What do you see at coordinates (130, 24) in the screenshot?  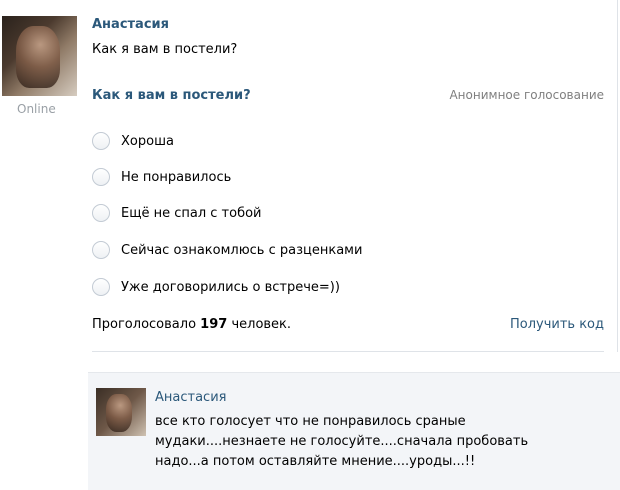 I see `post-author-link: Анастасия` at bounding box center [130, 24].